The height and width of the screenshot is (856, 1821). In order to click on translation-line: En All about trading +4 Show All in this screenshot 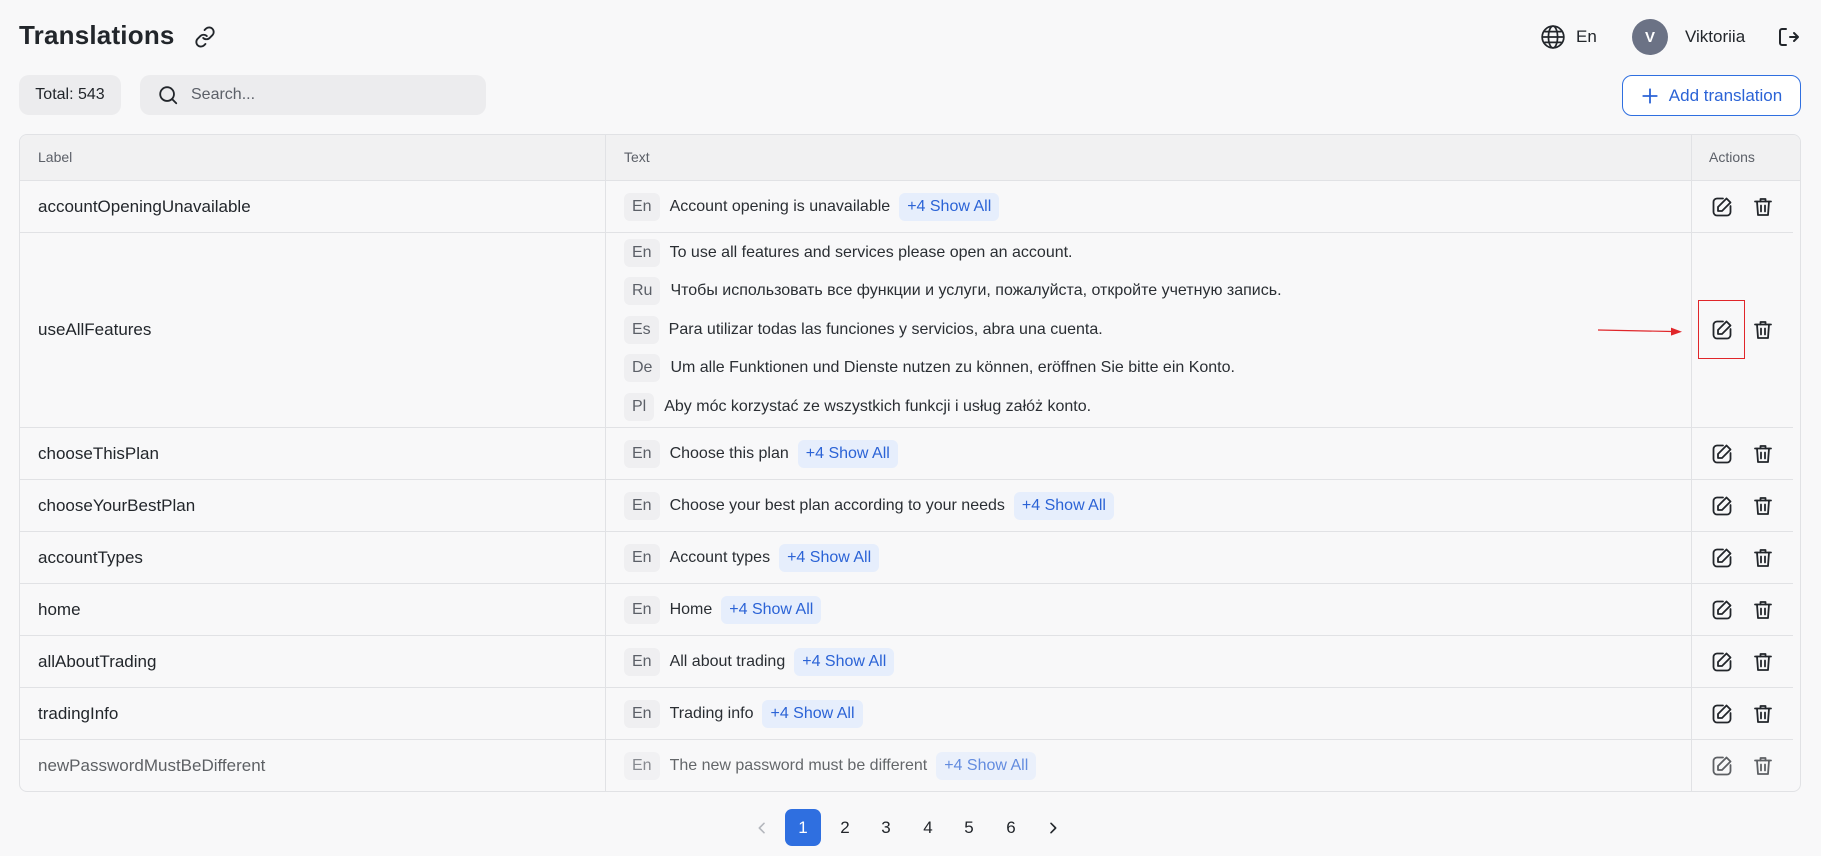, I will do `click(759, 662)`.